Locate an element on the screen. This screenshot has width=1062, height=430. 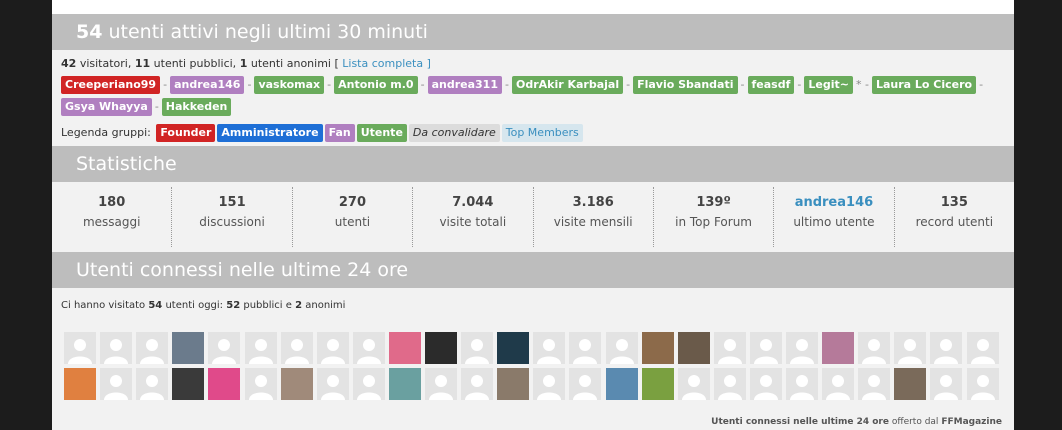
stat-label: visite mensili is located at coordinates (593, 222).